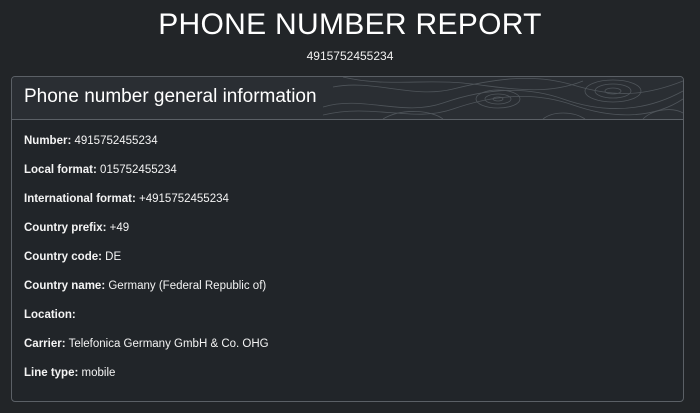 The height and width of the screenshot is (413, 700). Describe the element at coordinates (119, 228) in the screenshot. I see `info-value: +49` at that location.